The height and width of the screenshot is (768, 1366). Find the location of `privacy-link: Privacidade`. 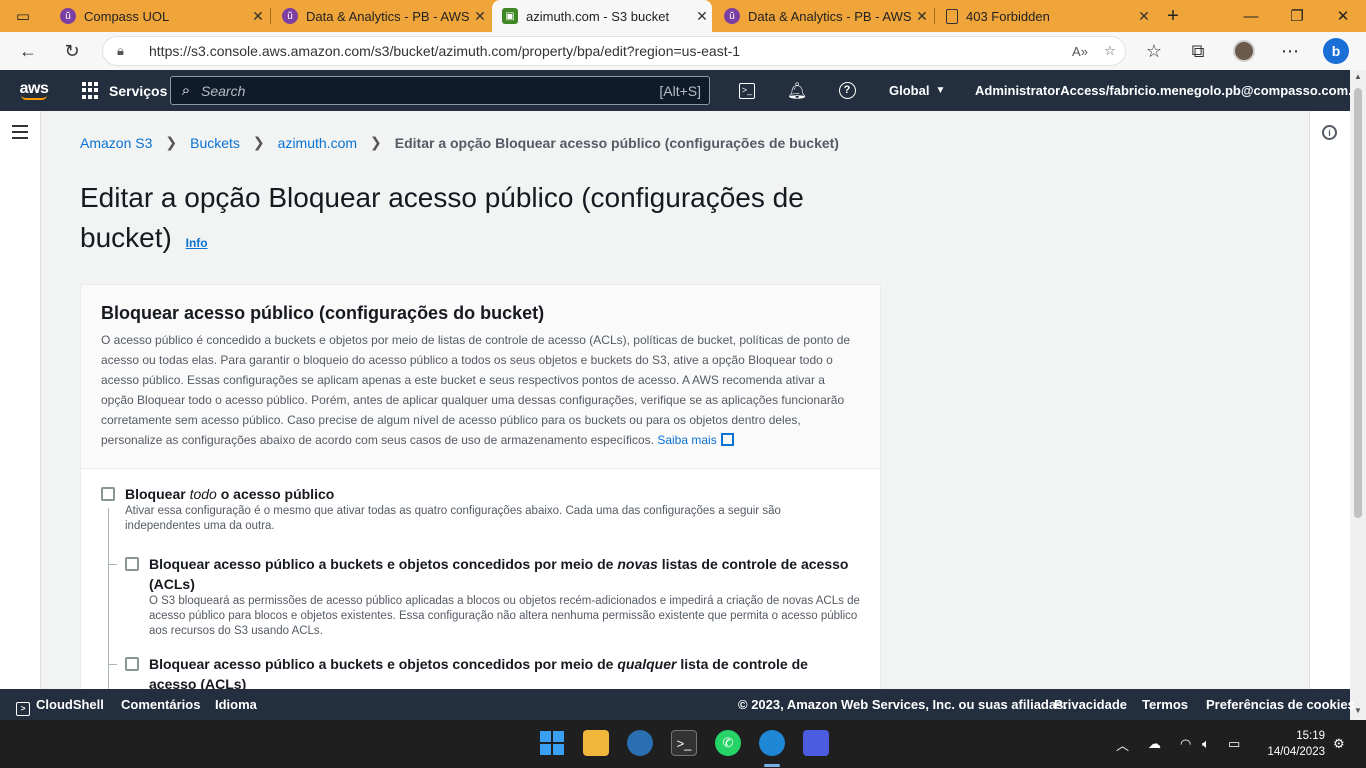

privacy-link: Privacidade is located at coordinates (1090, 704).